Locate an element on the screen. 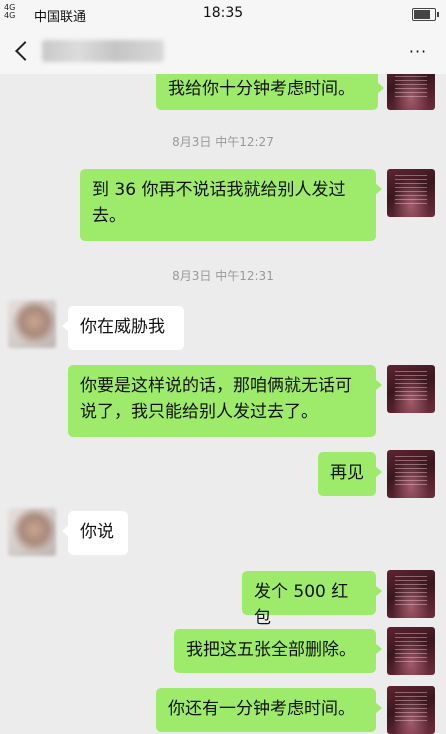 The width and height of the screenshot is (446, 734). message-text: 你在威胁我 is located at coordinates (122, 327).